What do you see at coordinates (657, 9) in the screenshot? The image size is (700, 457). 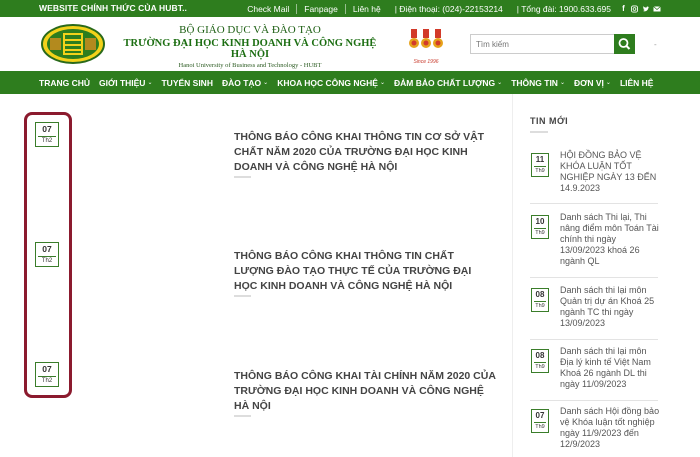 I see `email-icon` at bounding box center [657, 9].